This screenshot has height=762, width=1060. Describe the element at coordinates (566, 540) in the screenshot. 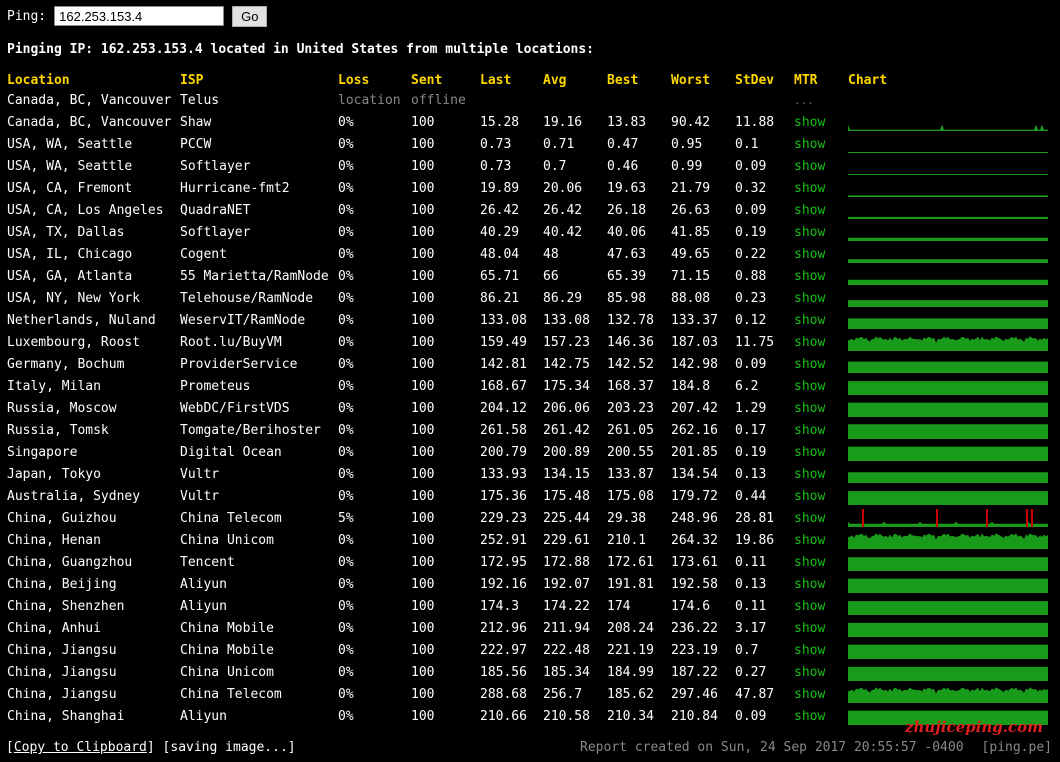

I see `cell-avg: 229.61` at that location.